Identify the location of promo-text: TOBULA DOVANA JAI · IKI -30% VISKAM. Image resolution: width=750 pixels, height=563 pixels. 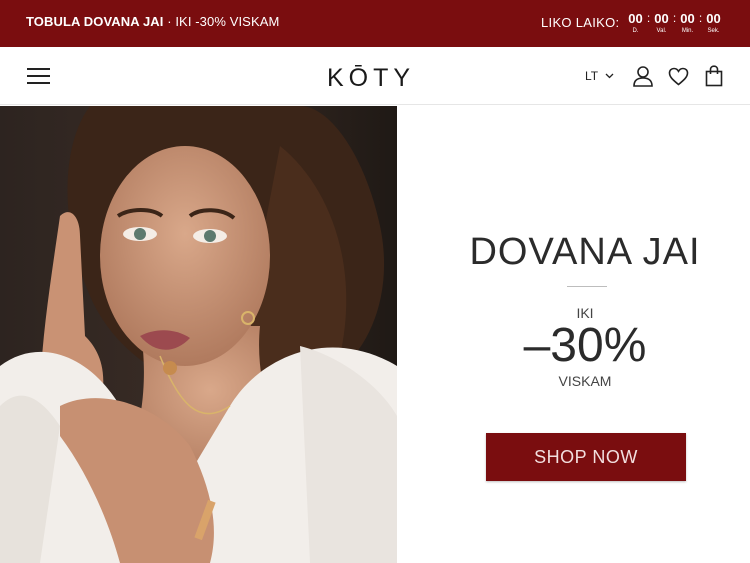
(152, 21).